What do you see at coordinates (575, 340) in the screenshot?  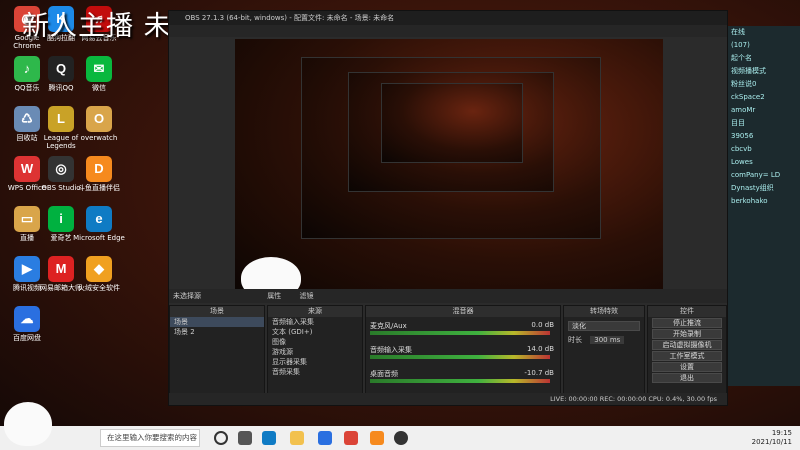 I see `duration-label: 时长` at bounding box center [575, 340].